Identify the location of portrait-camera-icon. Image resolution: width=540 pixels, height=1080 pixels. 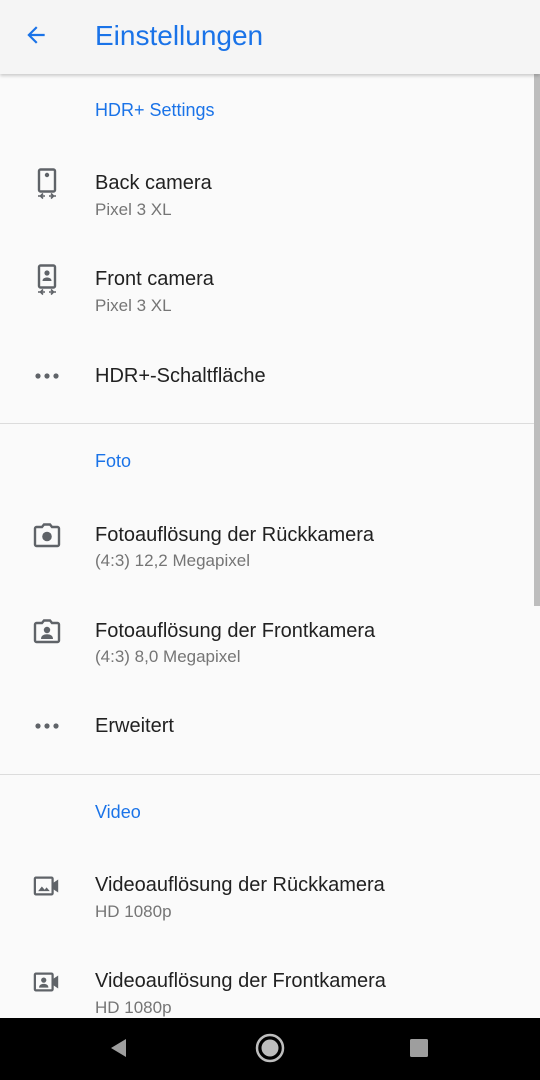
(47, 632).